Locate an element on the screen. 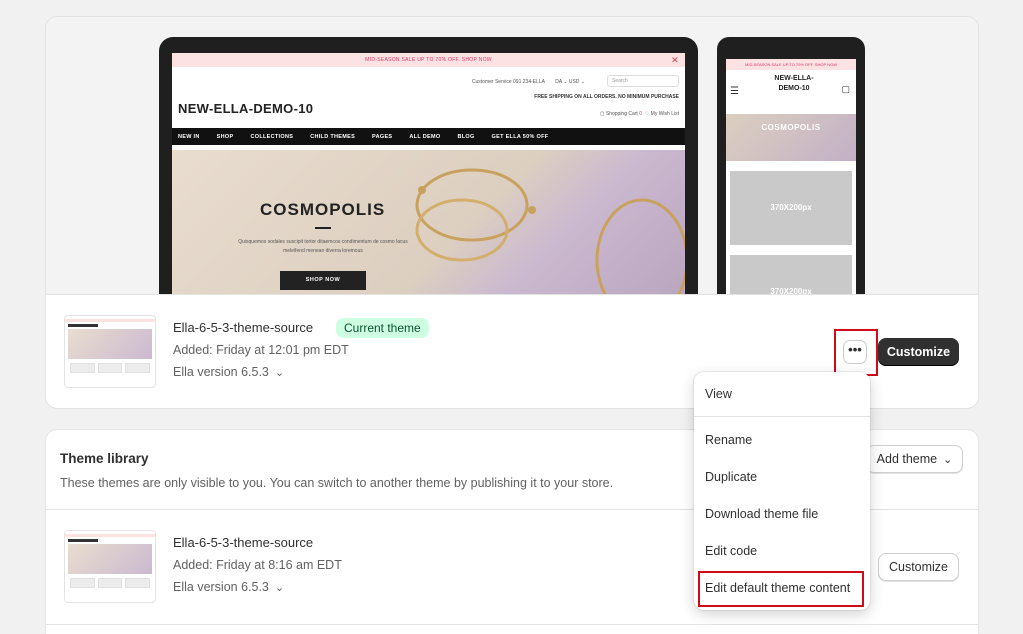 The height and width of the screenshot is (634, 1023). library-theme-thumbnail is located at coordinates (110, 566).